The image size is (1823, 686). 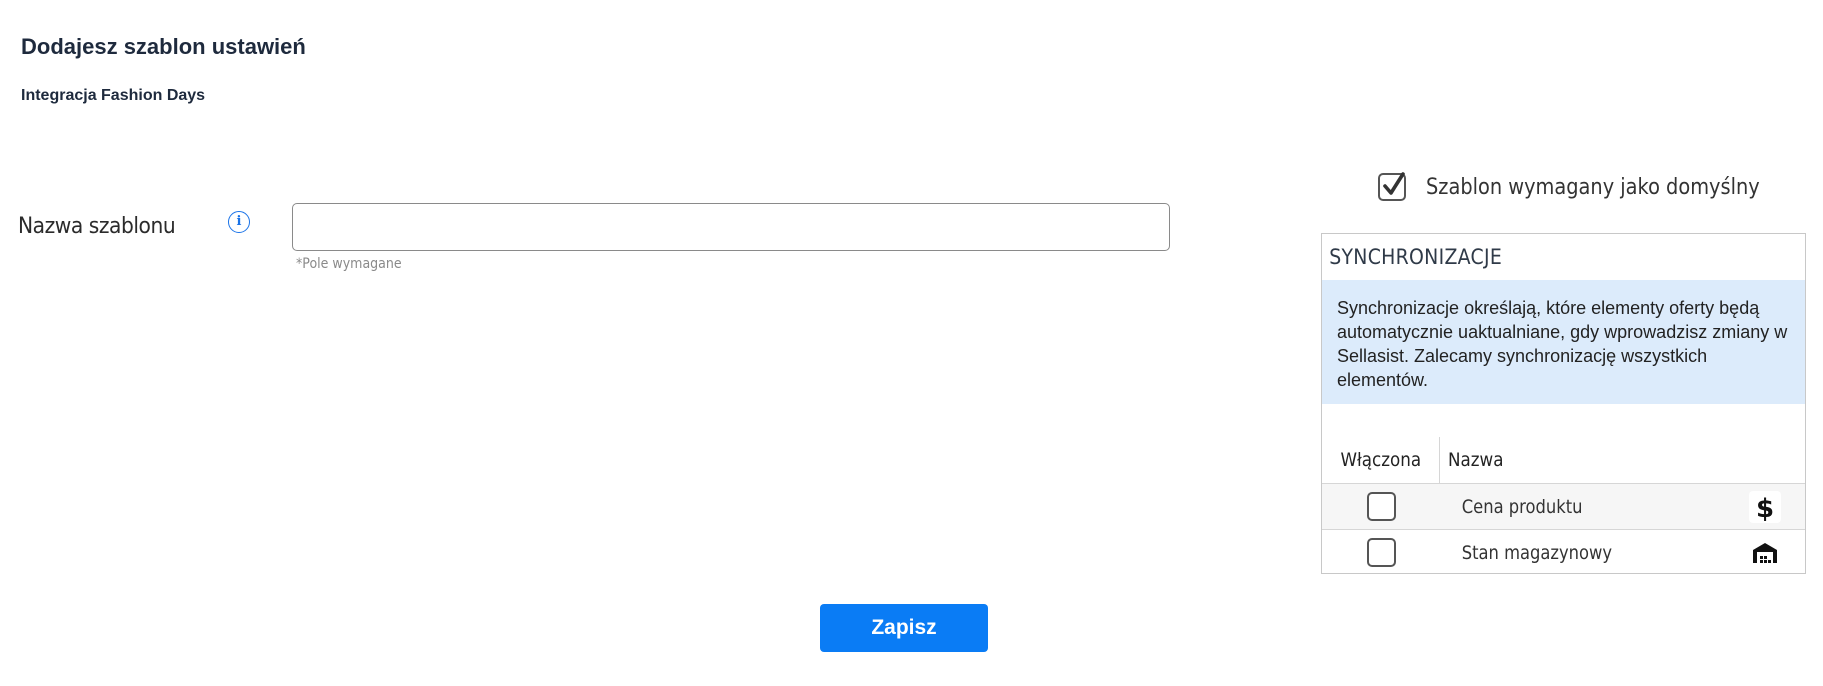 I want to click on table-row: Cena produktu $, so click(x=1563, y=507).